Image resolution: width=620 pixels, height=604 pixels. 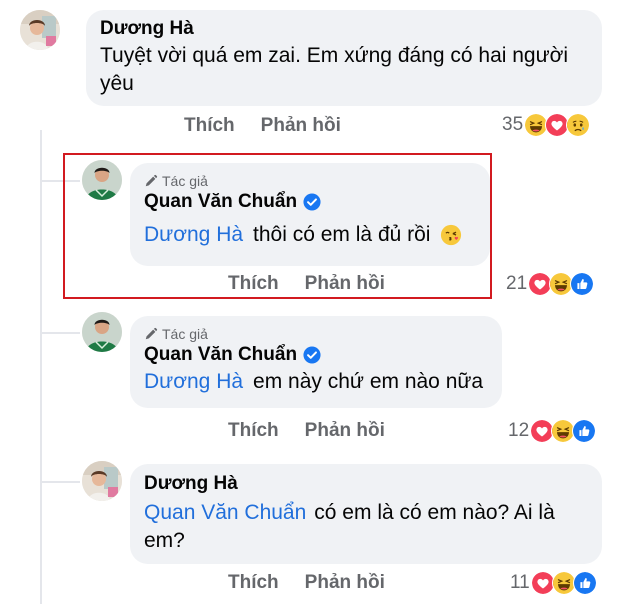 What do you see at coordinates (193, 382) in the screenshot?
I see `mention-link: Dương Hà` at bounding box center [193, 382].